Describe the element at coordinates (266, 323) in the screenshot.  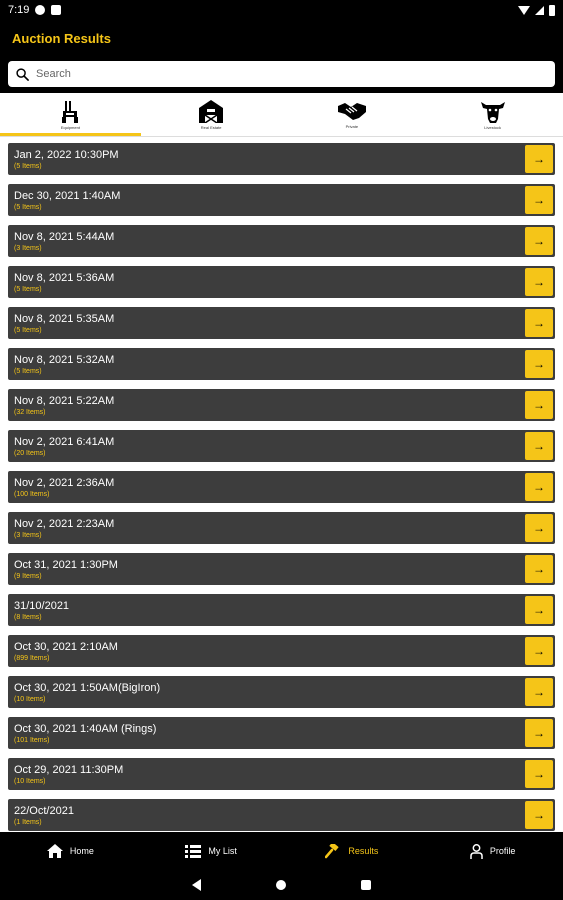
I see `result-text: Nov 8, 2021 5:35AM (5 Items)` at that location.